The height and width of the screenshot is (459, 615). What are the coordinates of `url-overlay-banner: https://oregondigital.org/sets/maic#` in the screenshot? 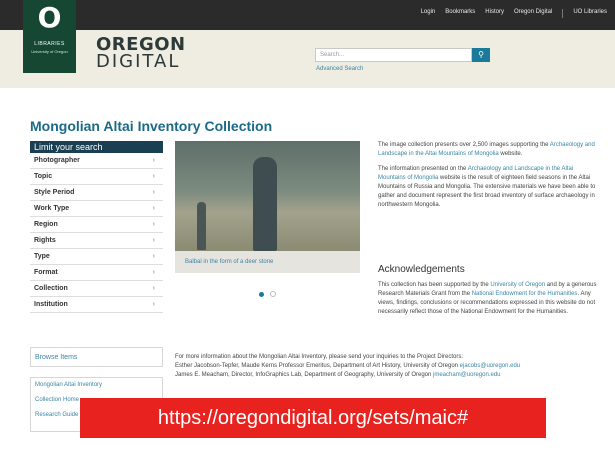 It's located at (313, 418).